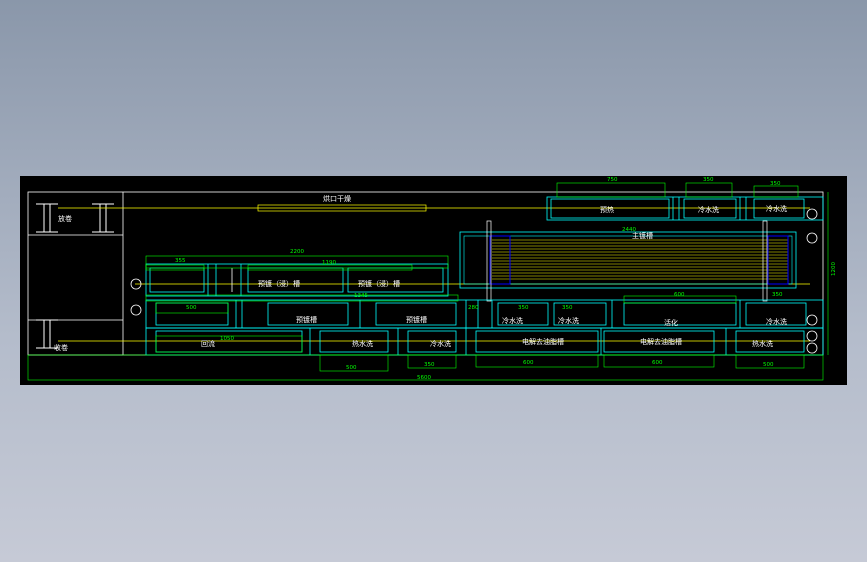 The image size is (867, 562). I want to click on dim-2440: 2440, so click(629, 230).